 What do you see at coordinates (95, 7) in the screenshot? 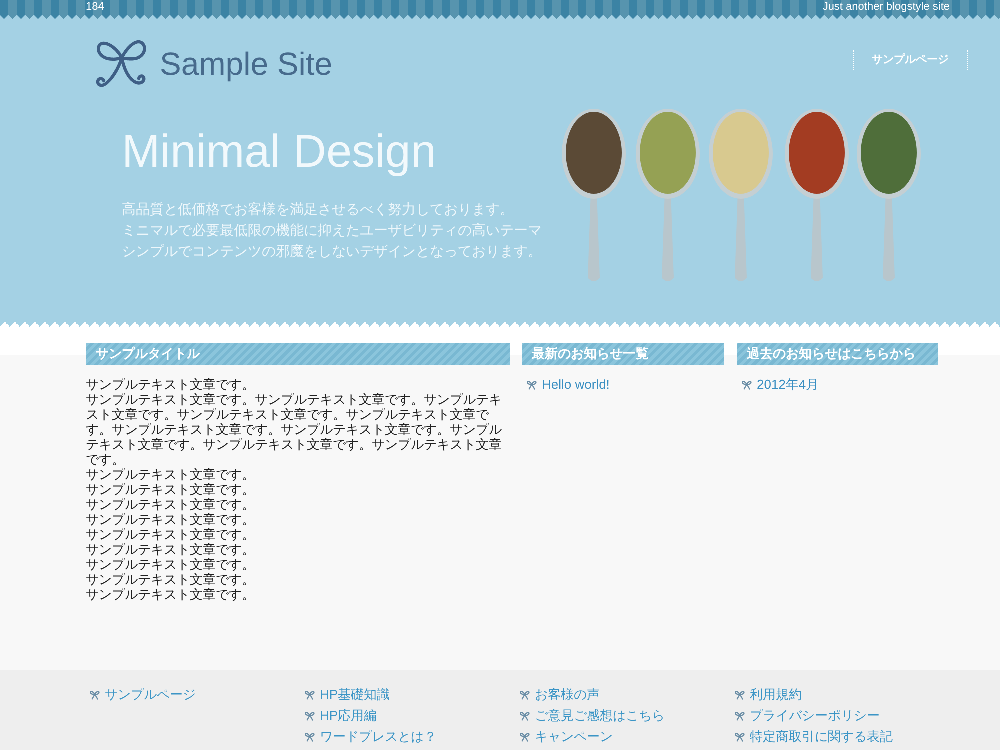
I see `page-number: 184` at bounding box center [95, 7].